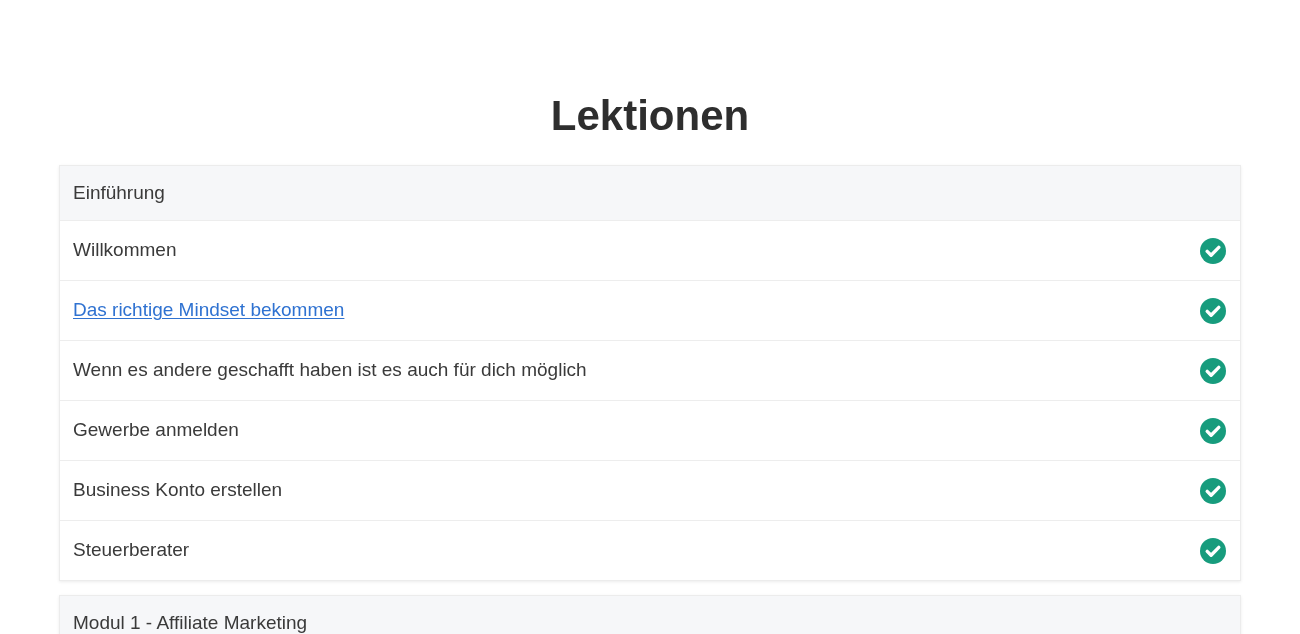  Describe the element at coordinates (125, 250) in the screenshot. I see `lesson-title: Willkommen` at that location.